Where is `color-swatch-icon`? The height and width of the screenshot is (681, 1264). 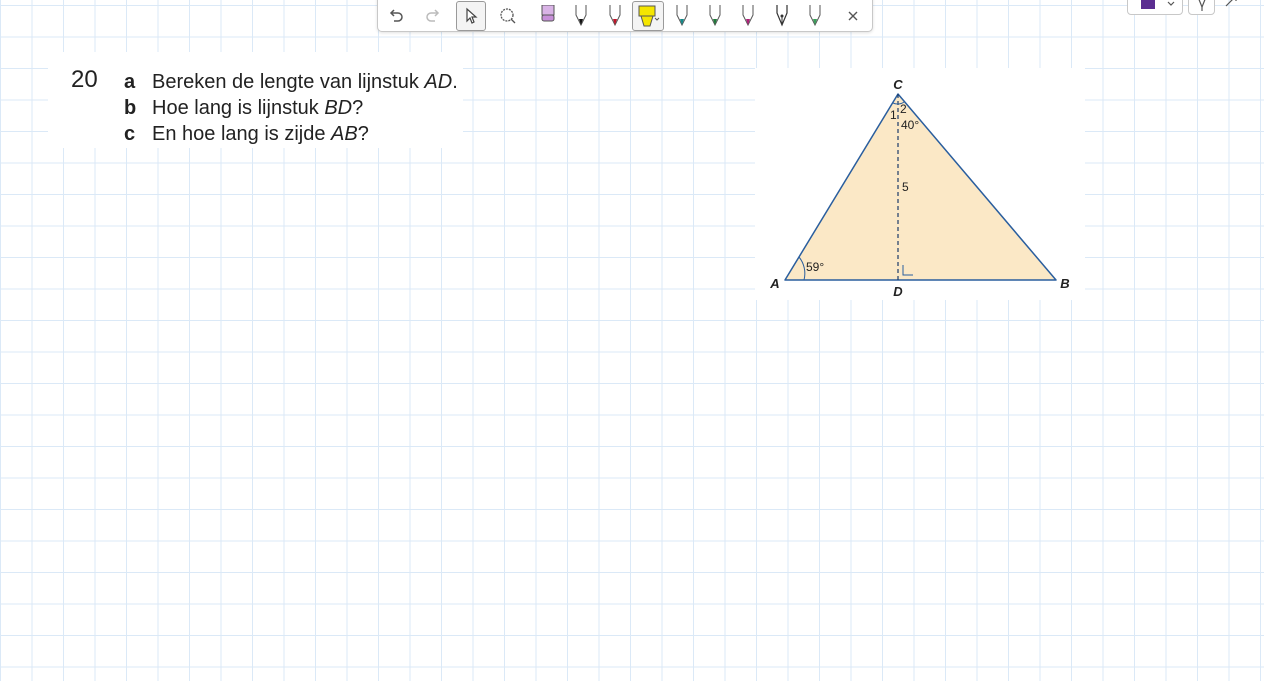
color-swatch-icon is located at coordinates (1158, 4).